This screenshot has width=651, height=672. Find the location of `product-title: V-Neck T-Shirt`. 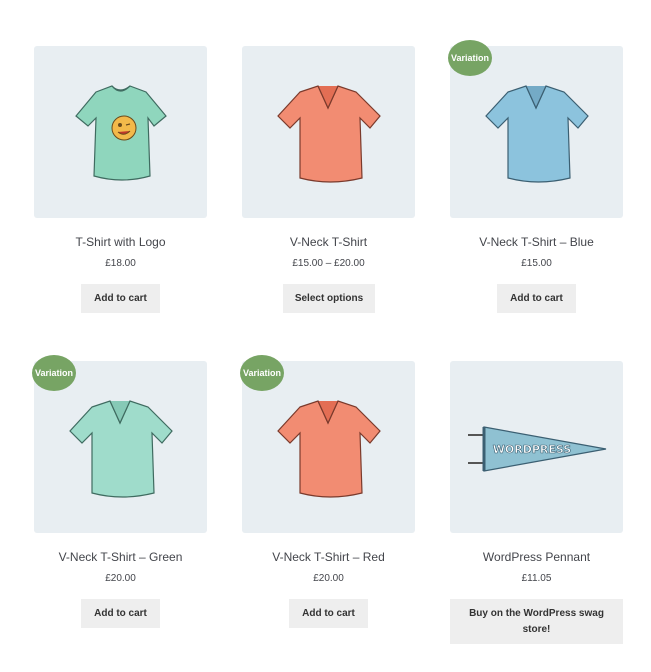

product-title: V-Neck T-Shirt is located at coordinates (328, 242).